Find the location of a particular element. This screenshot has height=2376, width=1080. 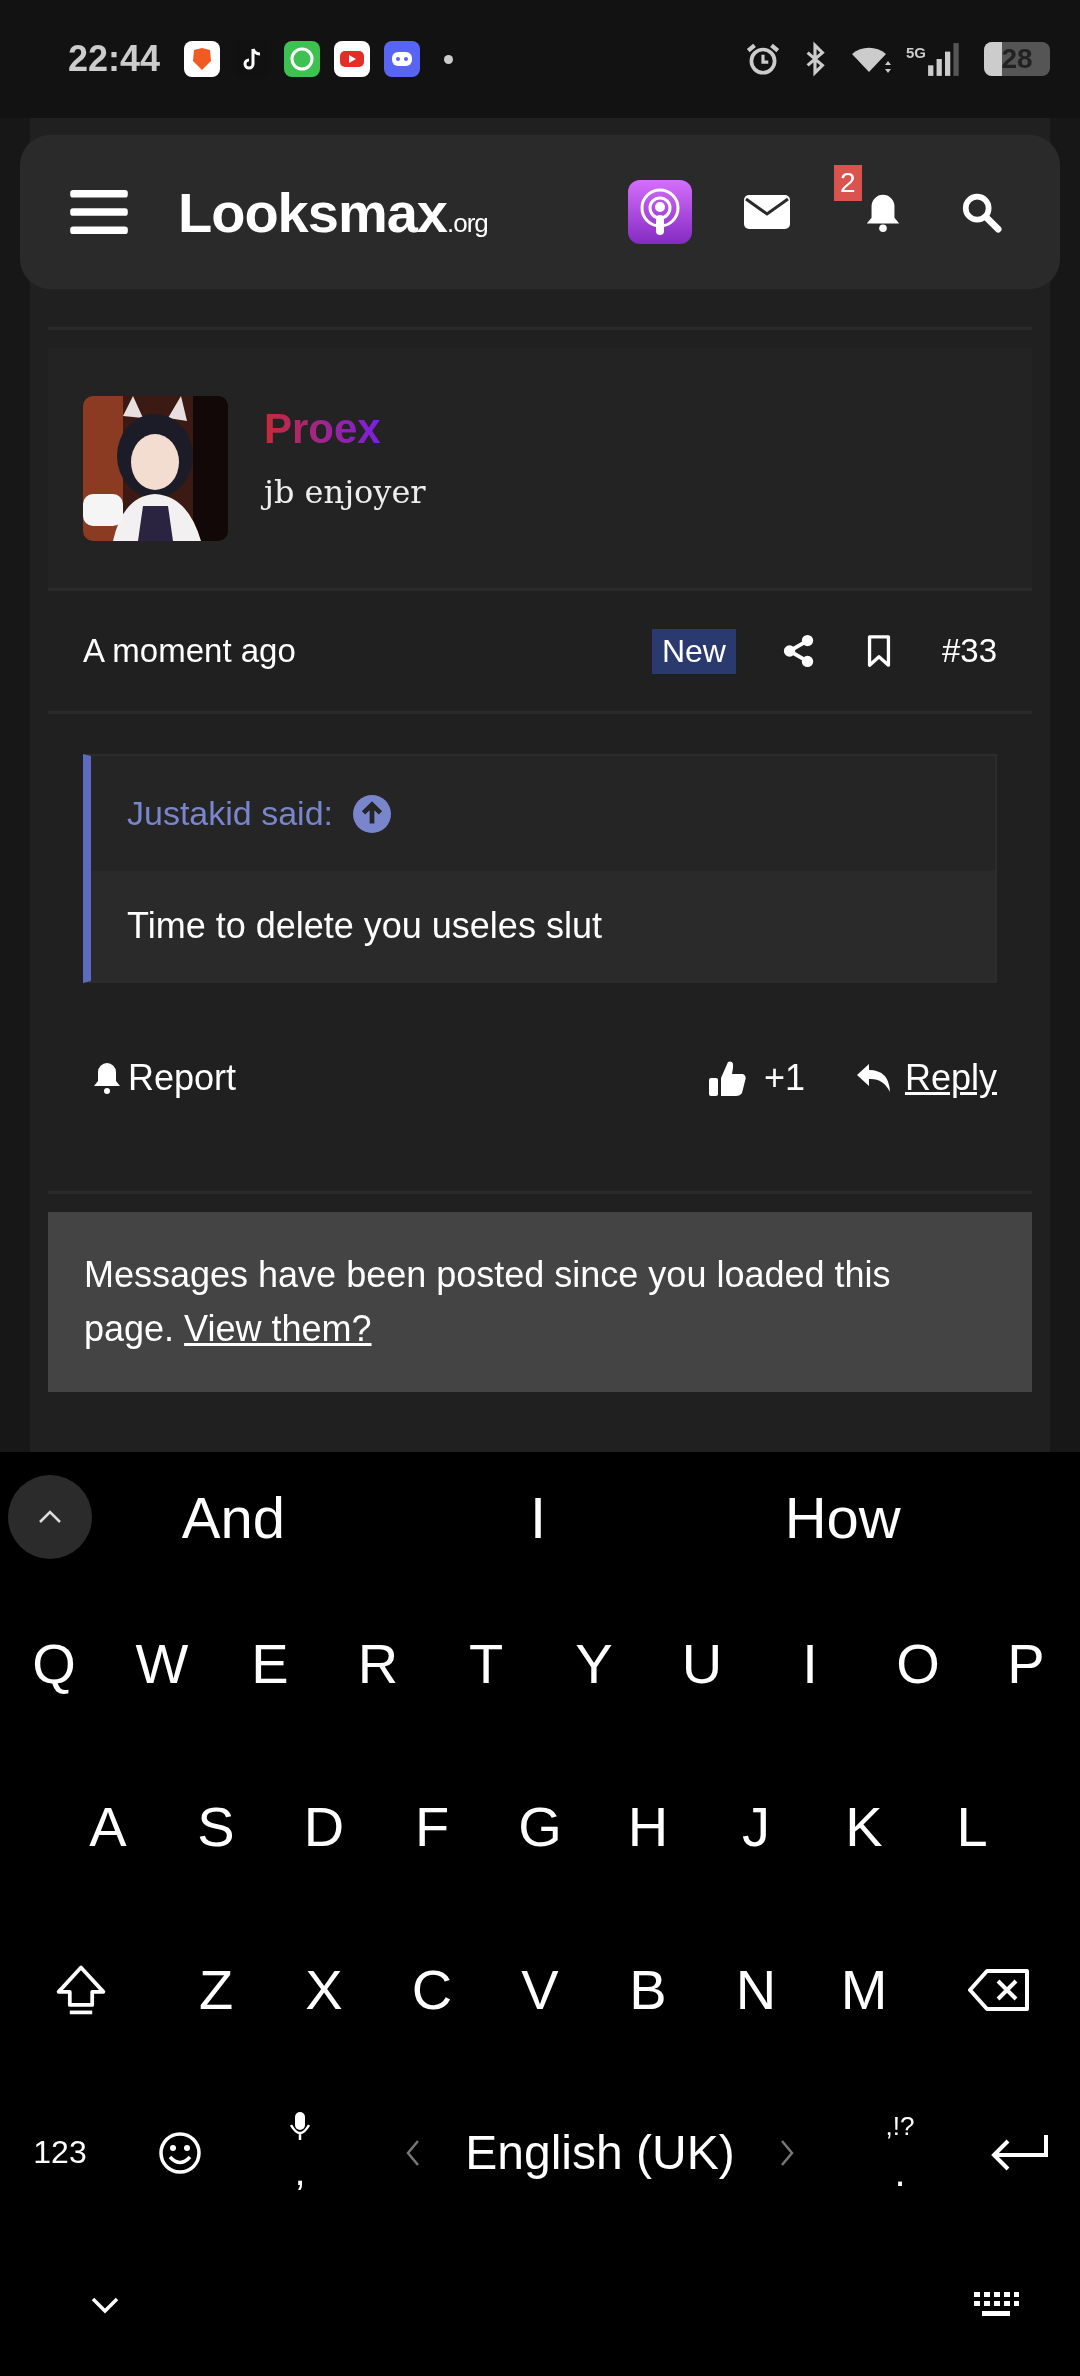

letter-key: R is located at coordinates (378, 1663).